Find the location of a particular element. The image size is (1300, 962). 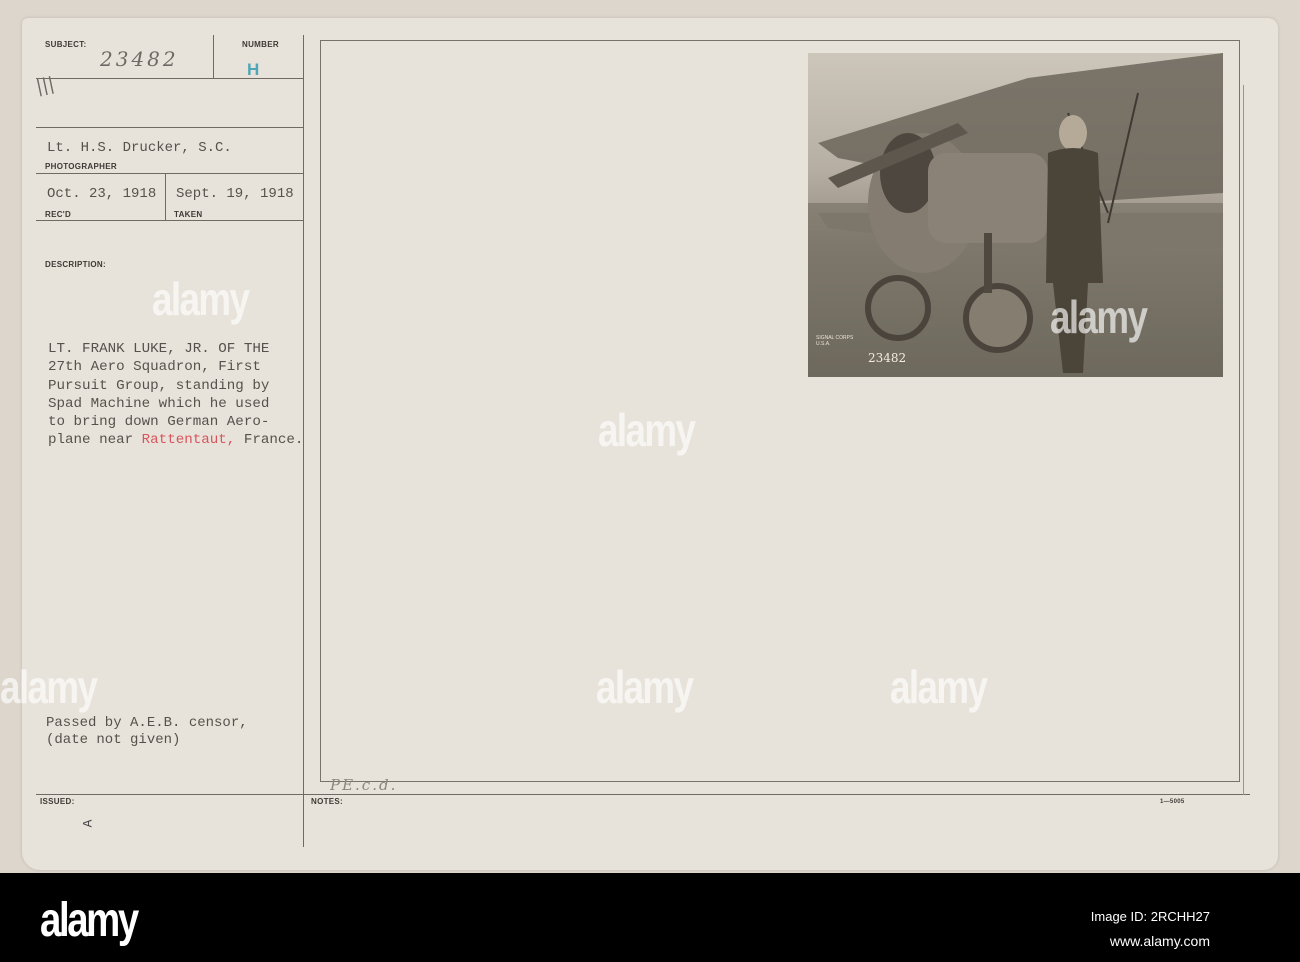

issued-value: A is located at coordinates (88, 823).